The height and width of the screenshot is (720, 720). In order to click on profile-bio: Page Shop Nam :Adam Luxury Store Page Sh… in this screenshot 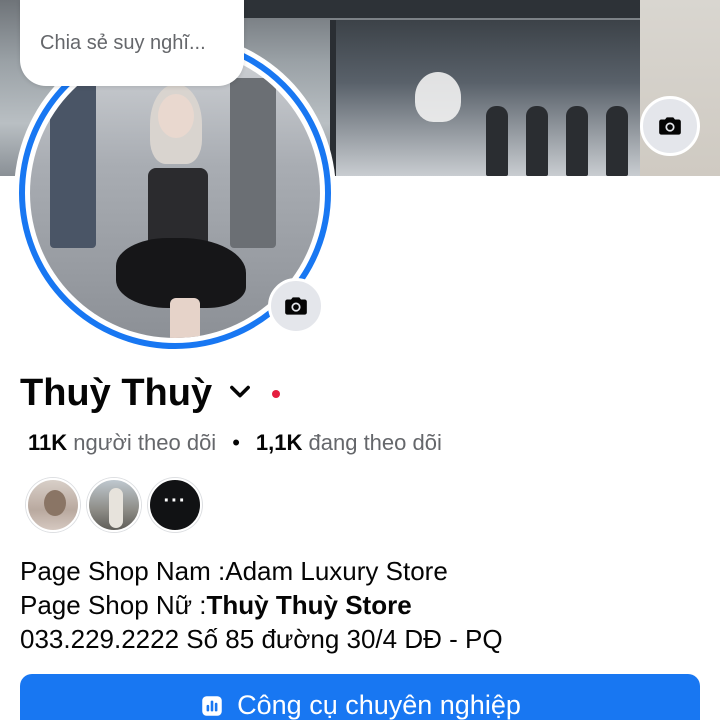, I will do `click(261, 605)`.